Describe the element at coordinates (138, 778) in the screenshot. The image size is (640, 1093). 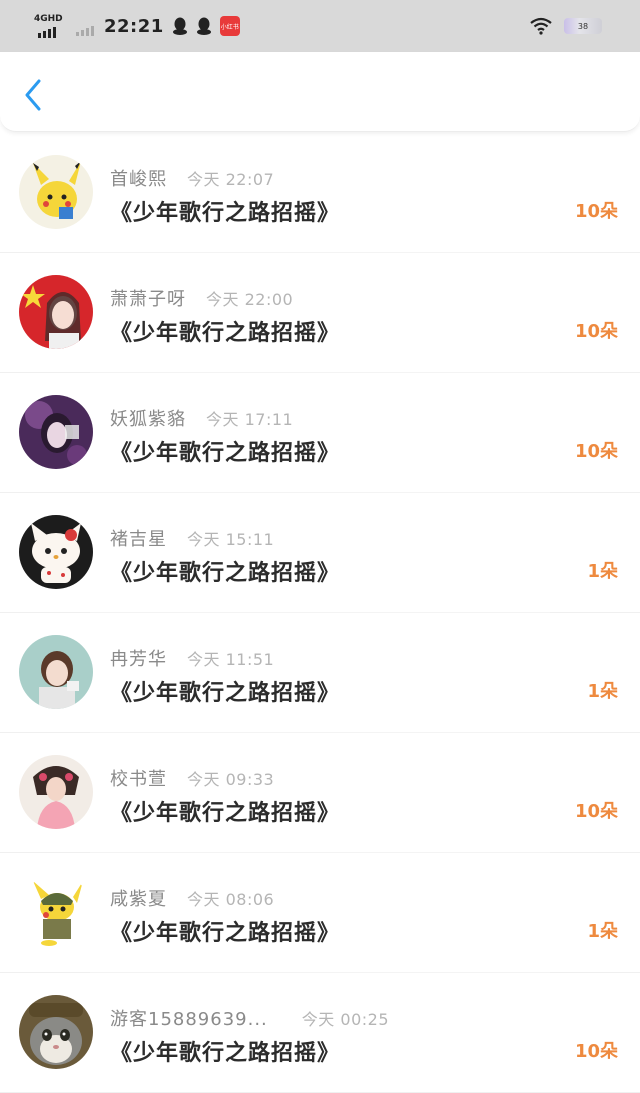
I see `user-name: 校书萱` at that location.